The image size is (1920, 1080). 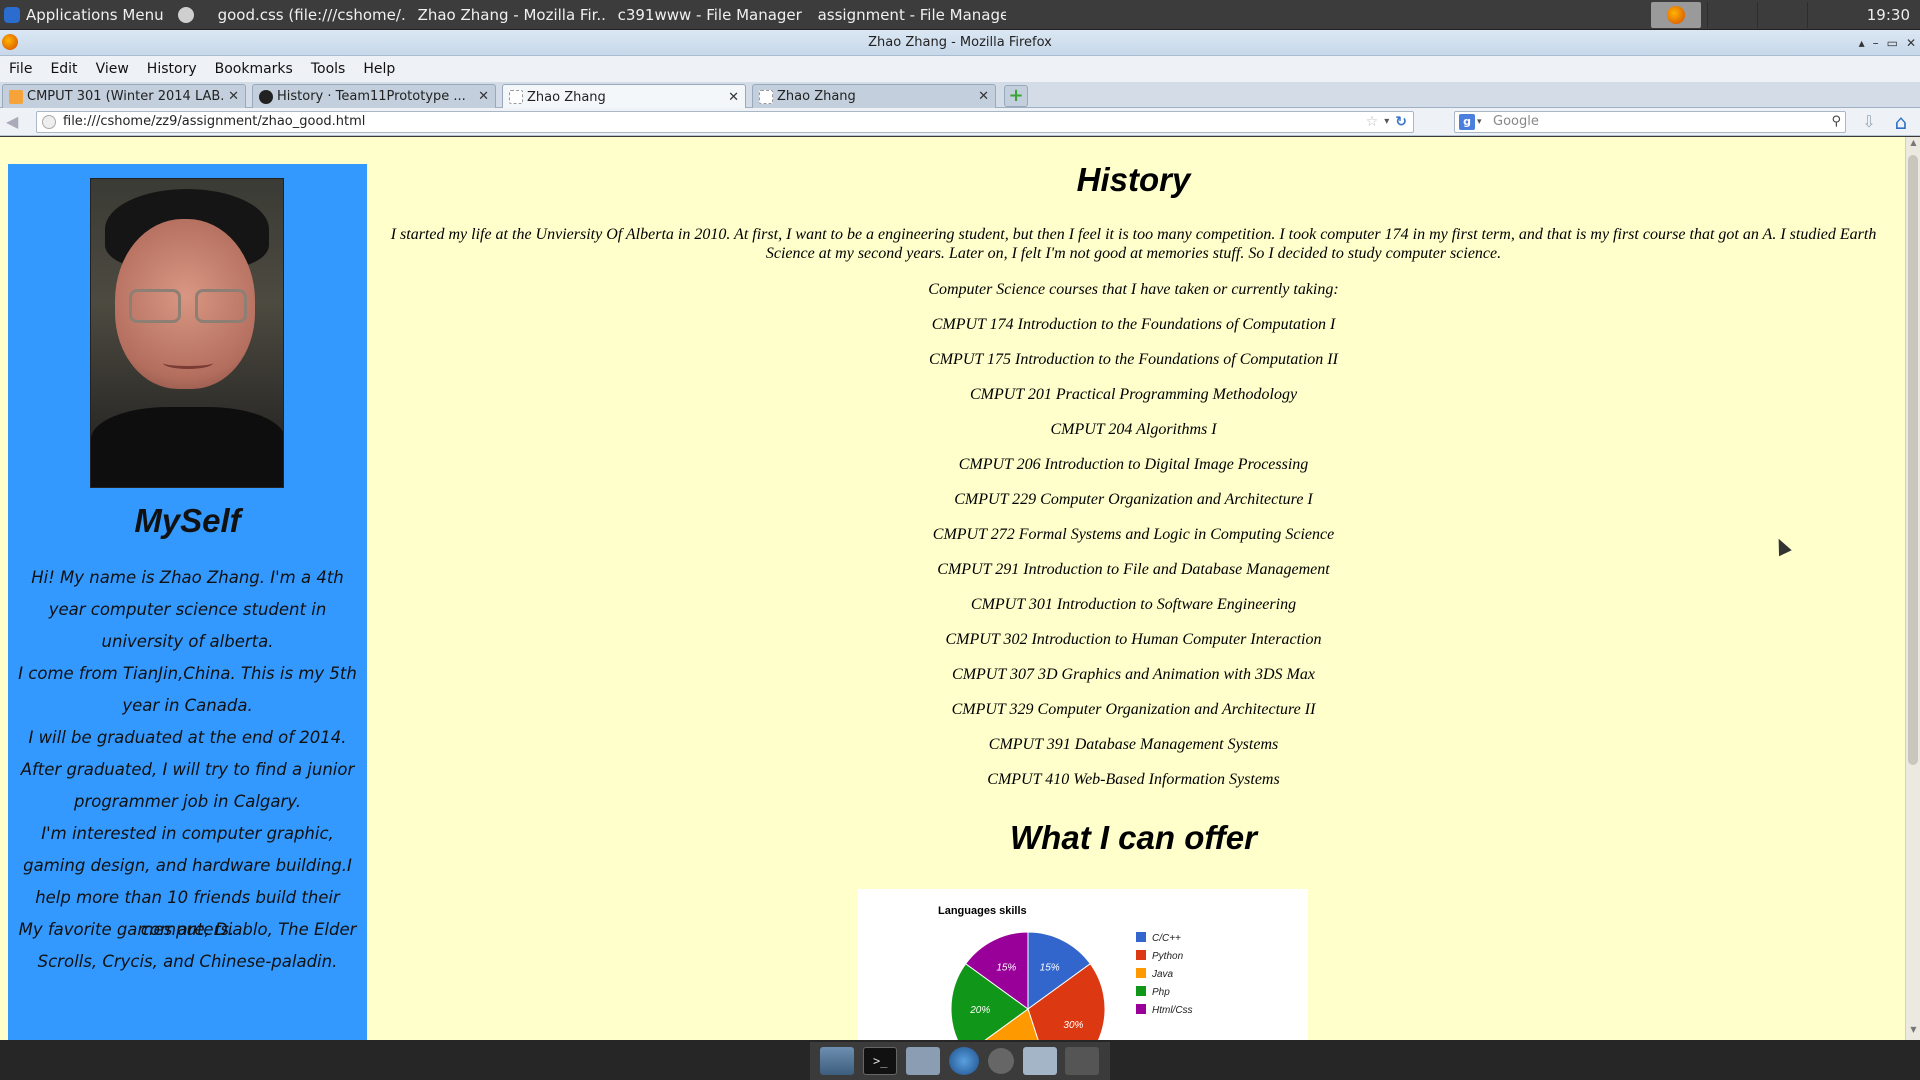 I want to click on vertical-scrollbar: ▲ ▼, so click(x=1912, y=588).